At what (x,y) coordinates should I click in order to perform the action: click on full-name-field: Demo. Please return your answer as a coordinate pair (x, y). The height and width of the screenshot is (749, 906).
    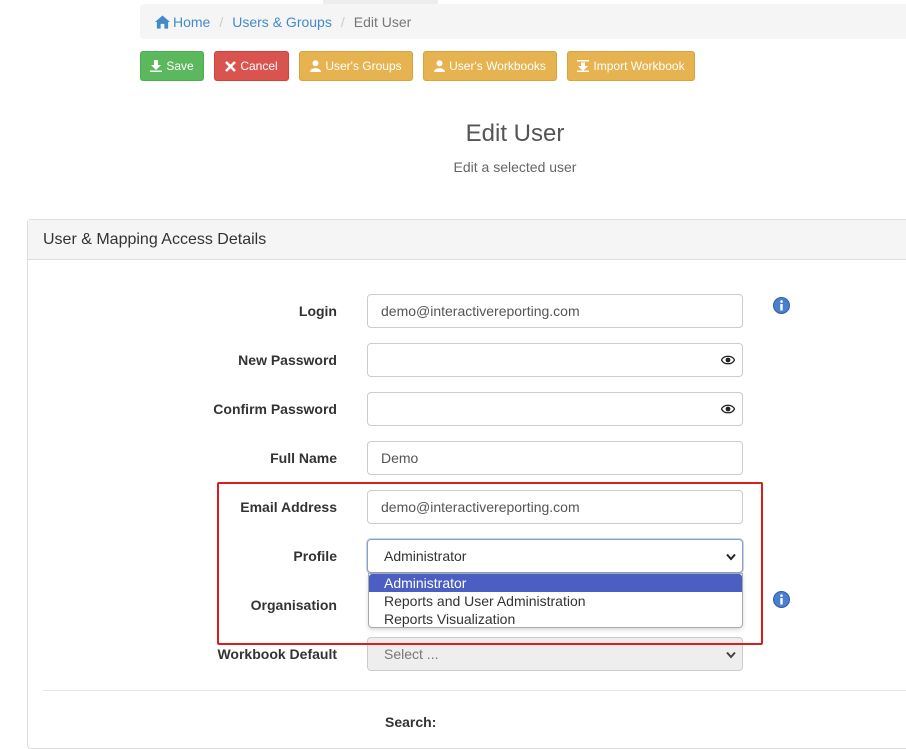
    Looking at the image, I should click on (555, 458).